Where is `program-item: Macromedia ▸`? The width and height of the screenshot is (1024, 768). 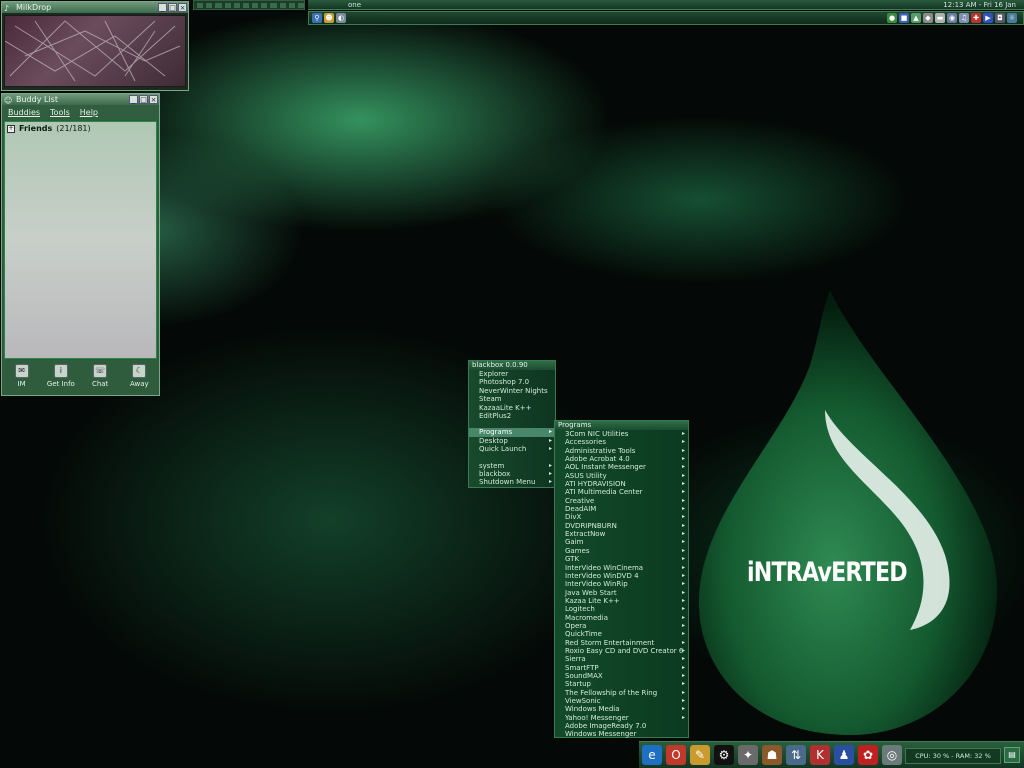
program-item: Macromedia ▸ is located at coordinates (621, 618).